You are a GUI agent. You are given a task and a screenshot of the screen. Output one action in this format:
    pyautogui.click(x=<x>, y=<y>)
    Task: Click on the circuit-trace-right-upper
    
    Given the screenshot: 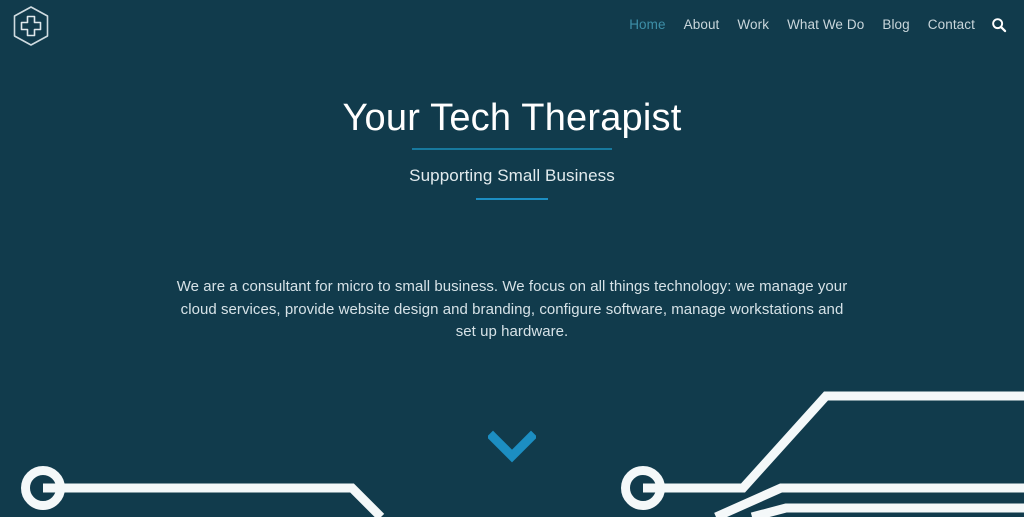 What is the action you would take?
    pyautogui.click(x=833, y=442)
    